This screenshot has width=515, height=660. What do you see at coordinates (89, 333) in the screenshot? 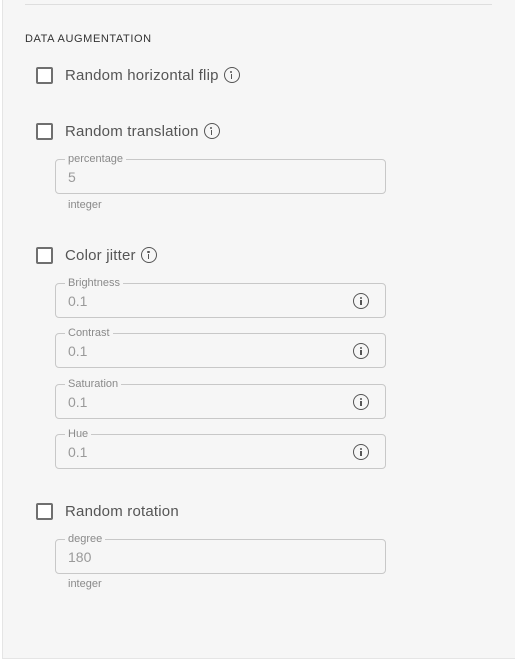
I see `contrast-field-label: Contrast` at bounding box center [89, 333].